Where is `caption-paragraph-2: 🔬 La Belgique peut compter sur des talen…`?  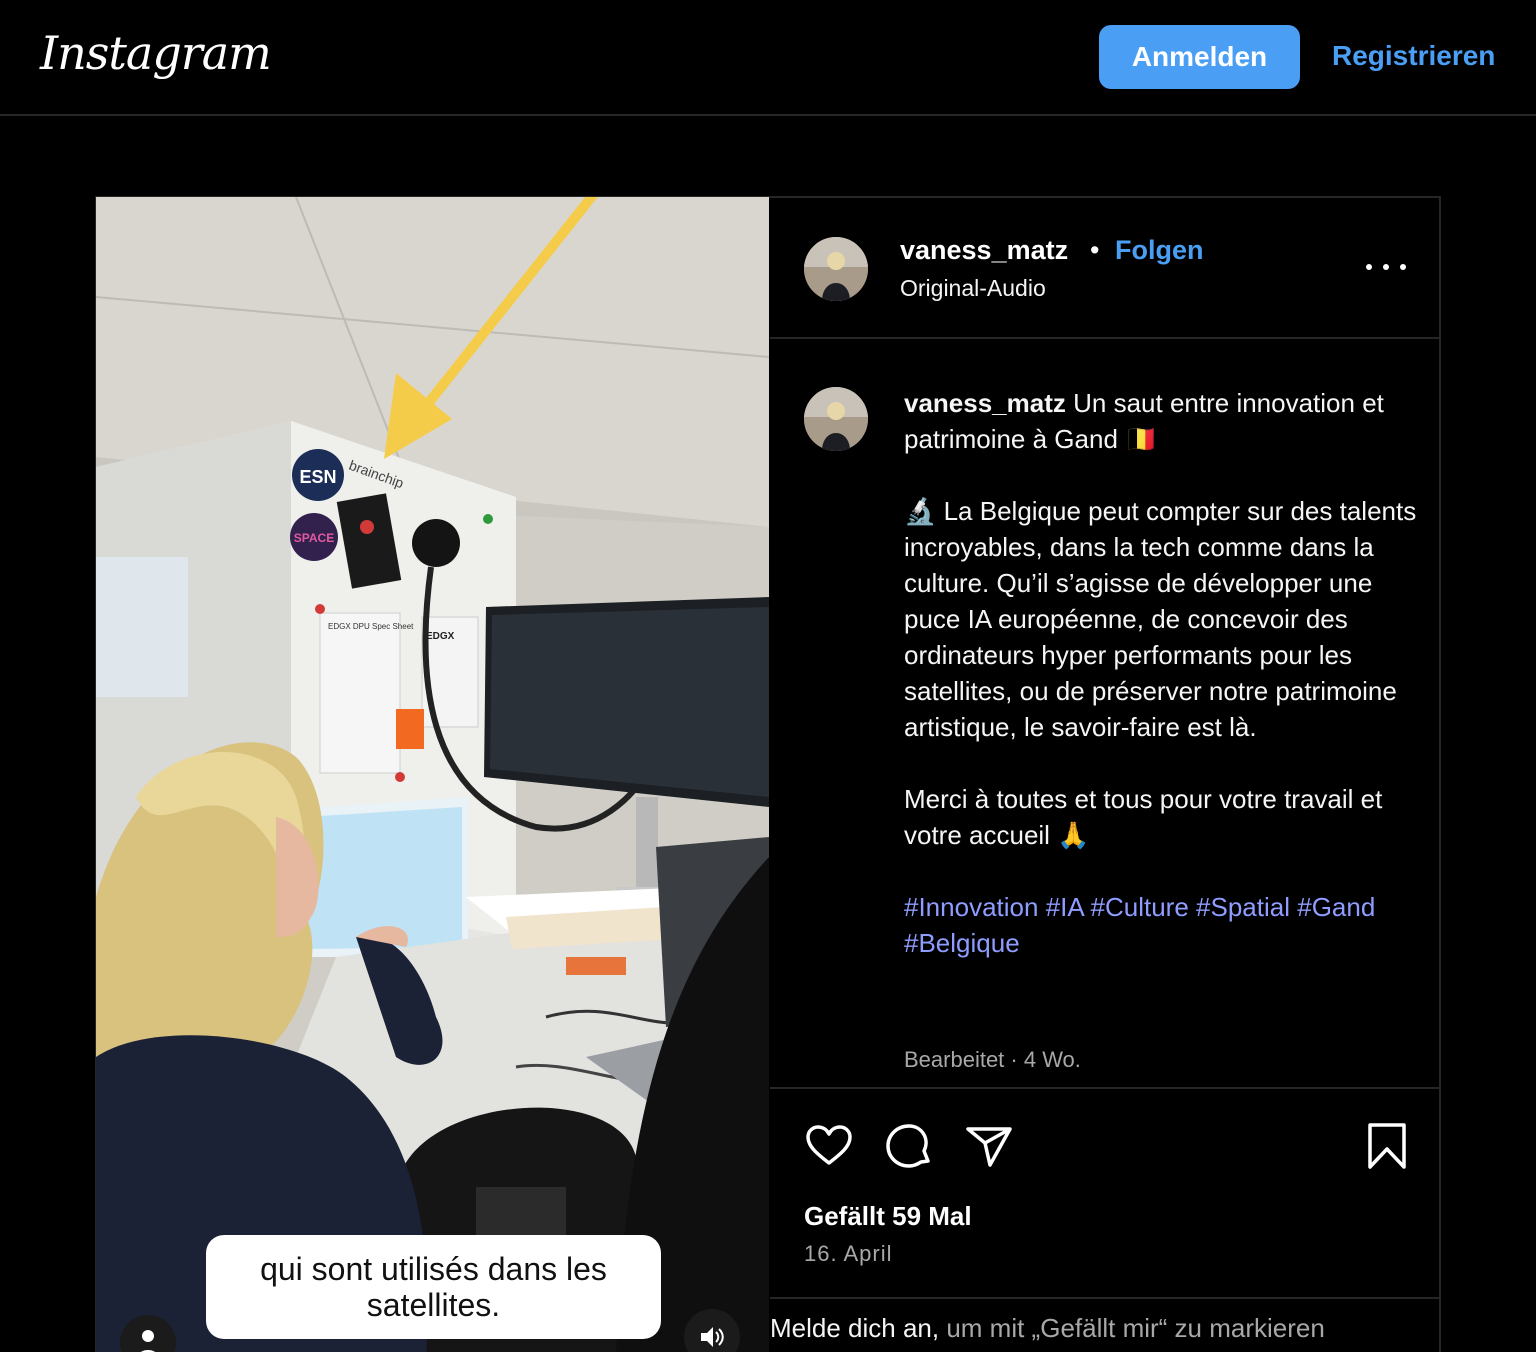
caption-paragraph-2: 🔬 La Belgique peut compter sur des talen… is located at coordinates (1160, 619).